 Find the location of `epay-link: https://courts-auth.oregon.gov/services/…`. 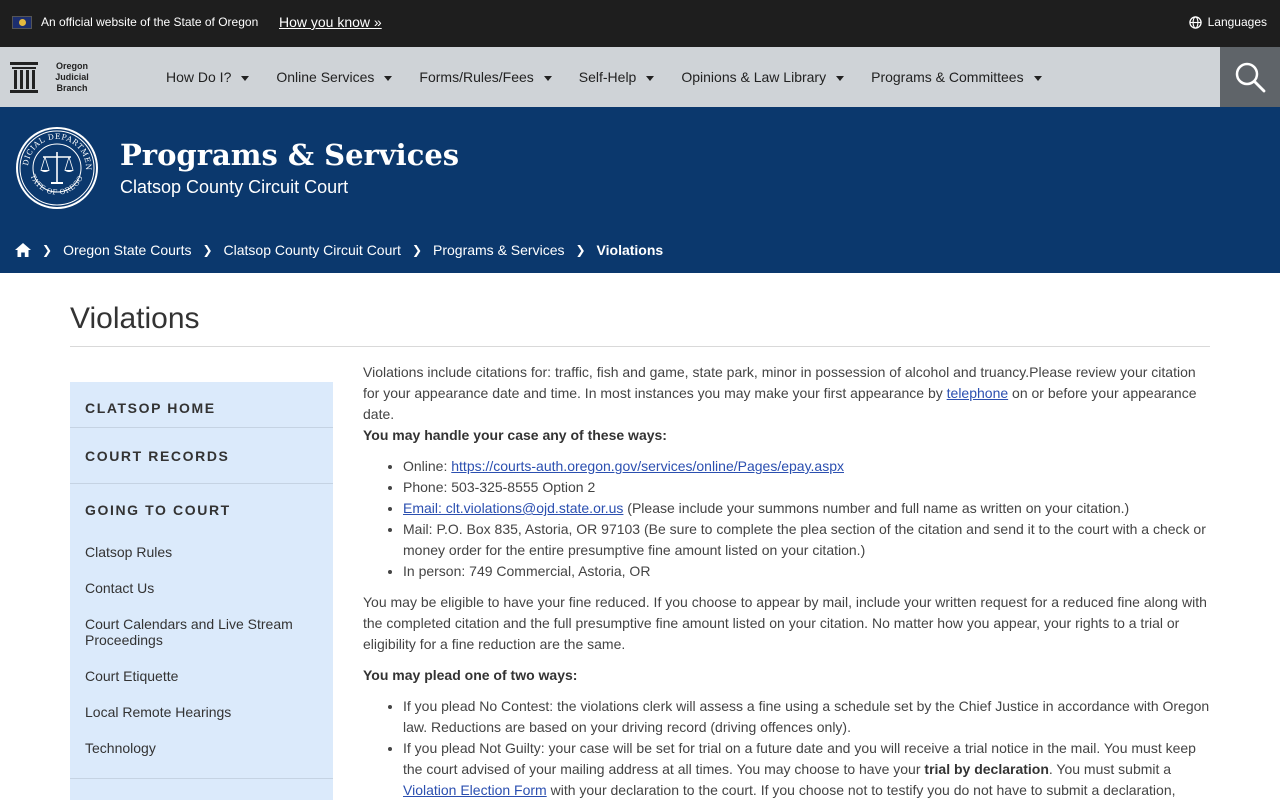

epay-link: https://courts-auth.oregon.gov/services/… is located at coordinates (647, 466).